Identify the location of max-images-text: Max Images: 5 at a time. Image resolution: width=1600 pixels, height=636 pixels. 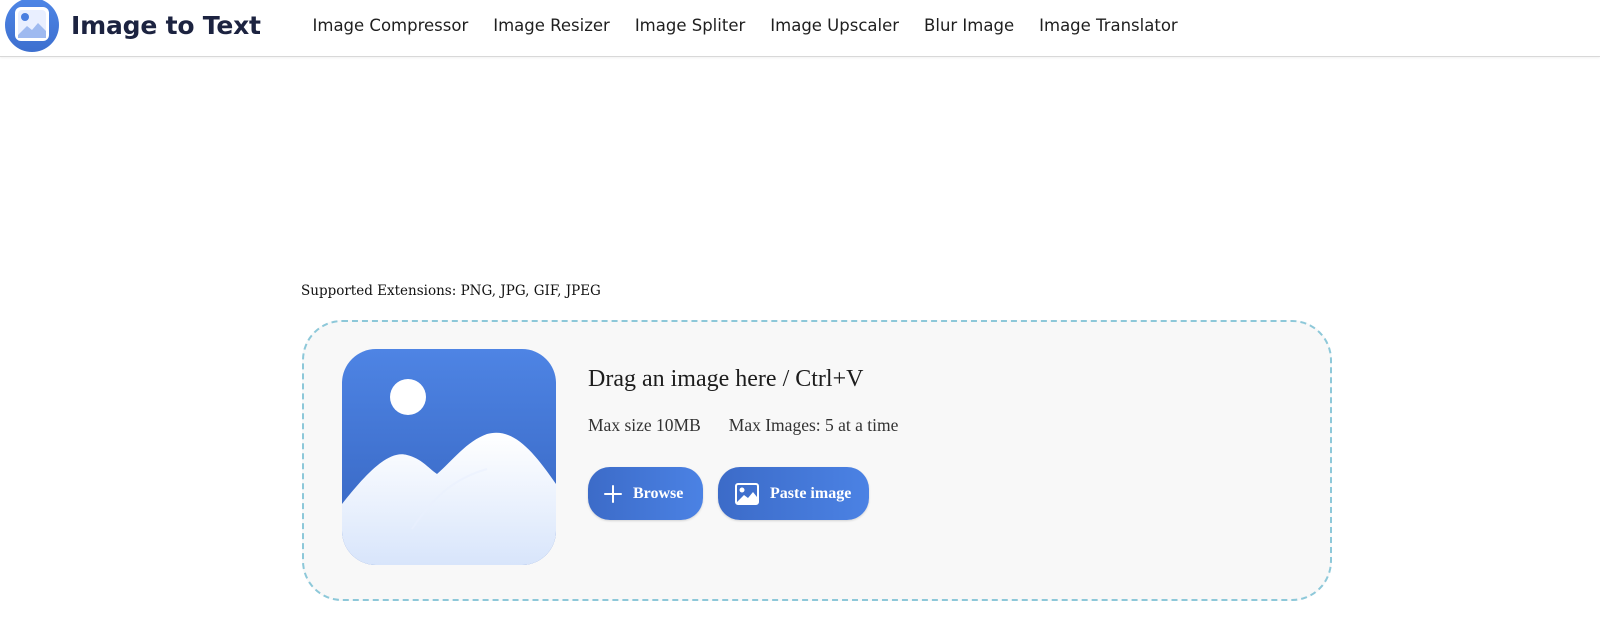
(813, 425).